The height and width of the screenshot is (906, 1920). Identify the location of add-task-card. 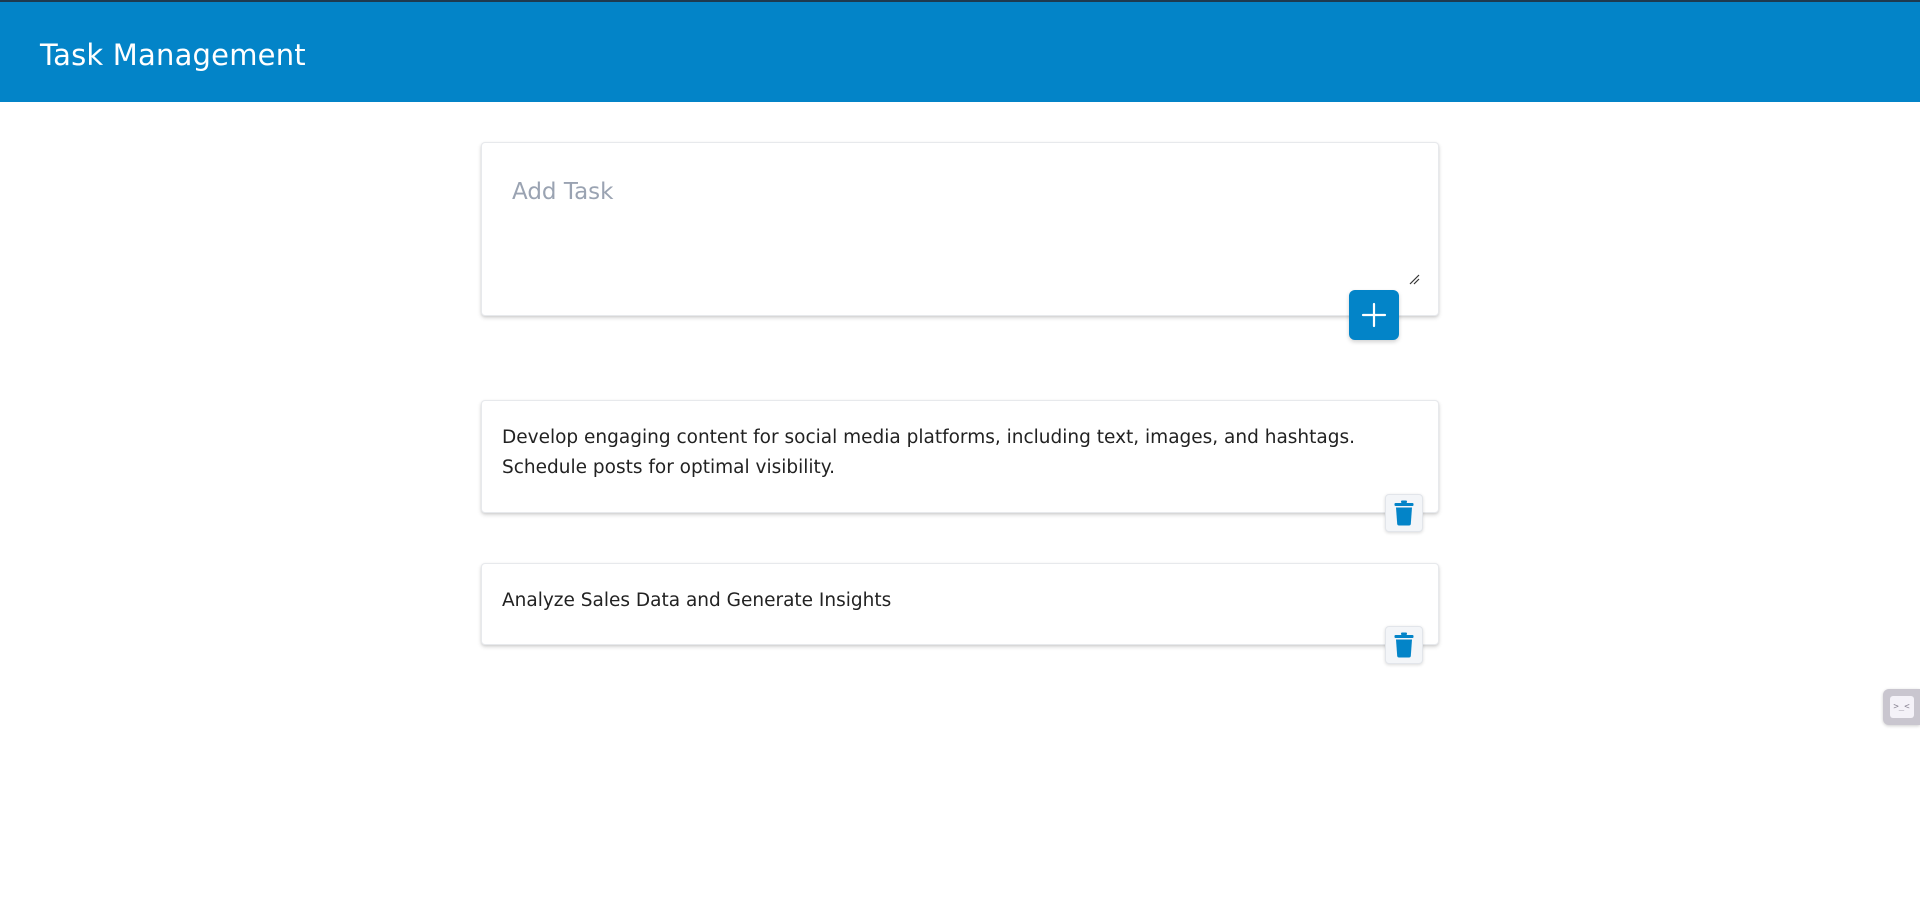
(960, 229).